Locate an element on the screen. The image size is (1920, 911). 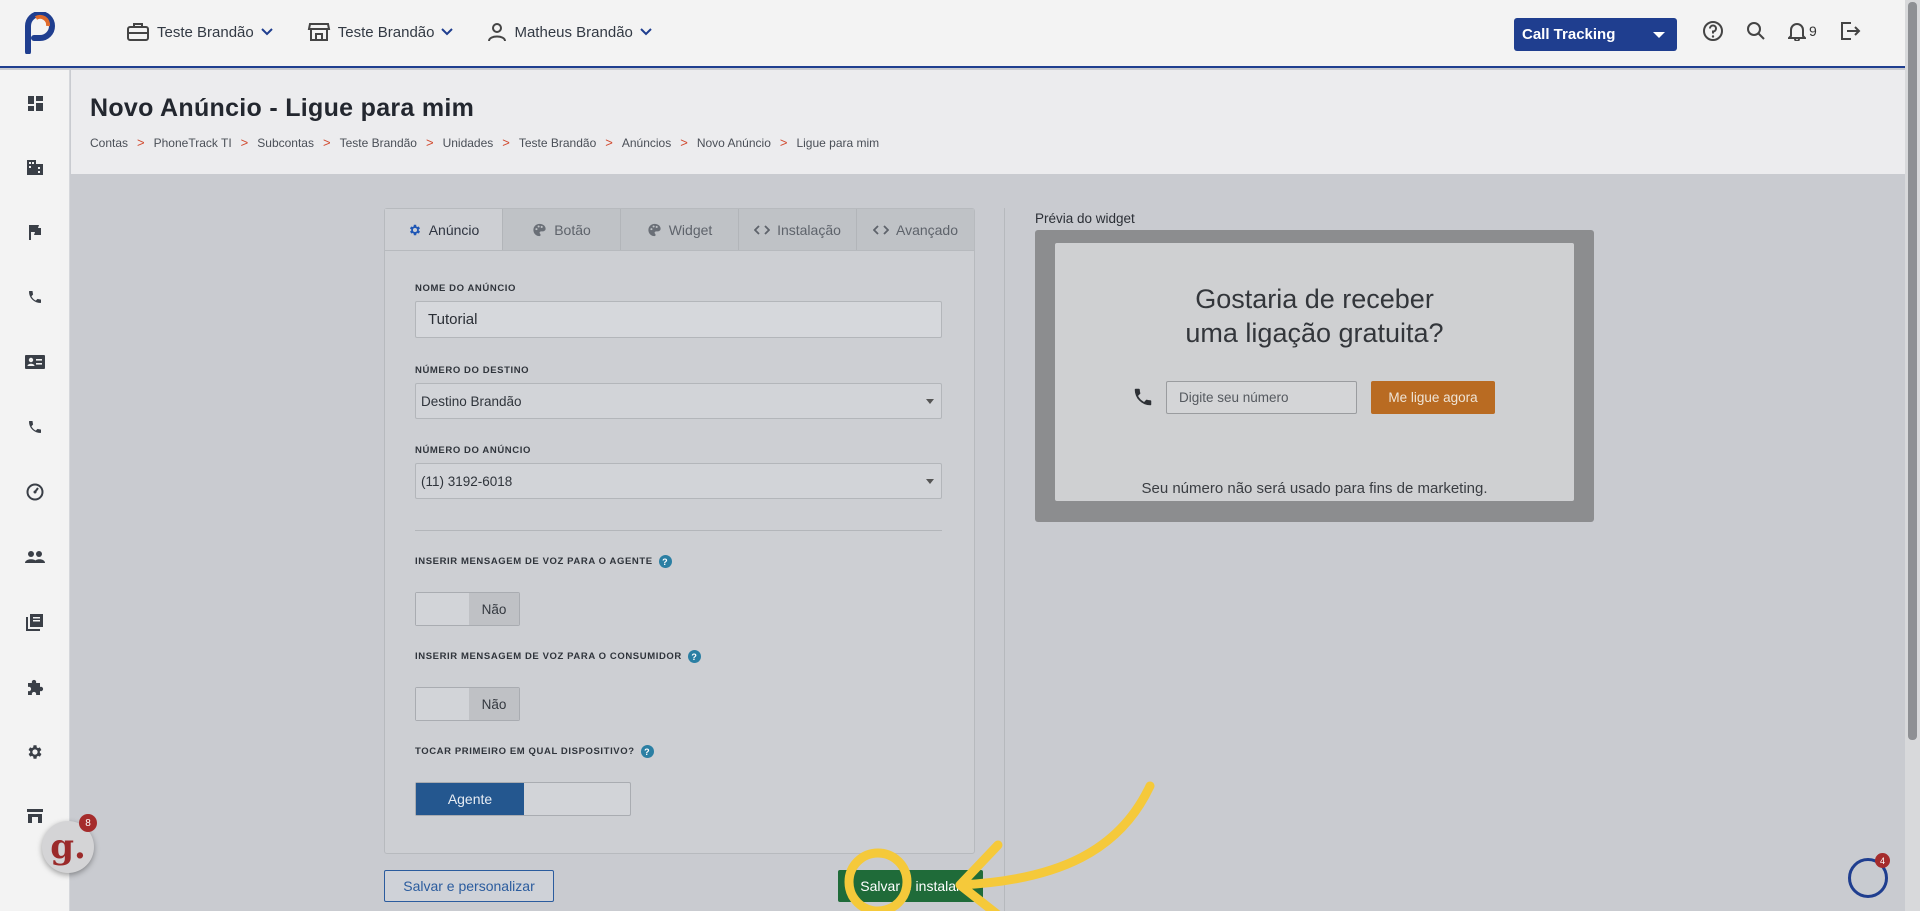
sidebar-item-monitoring is located at coordinates (35, 492).